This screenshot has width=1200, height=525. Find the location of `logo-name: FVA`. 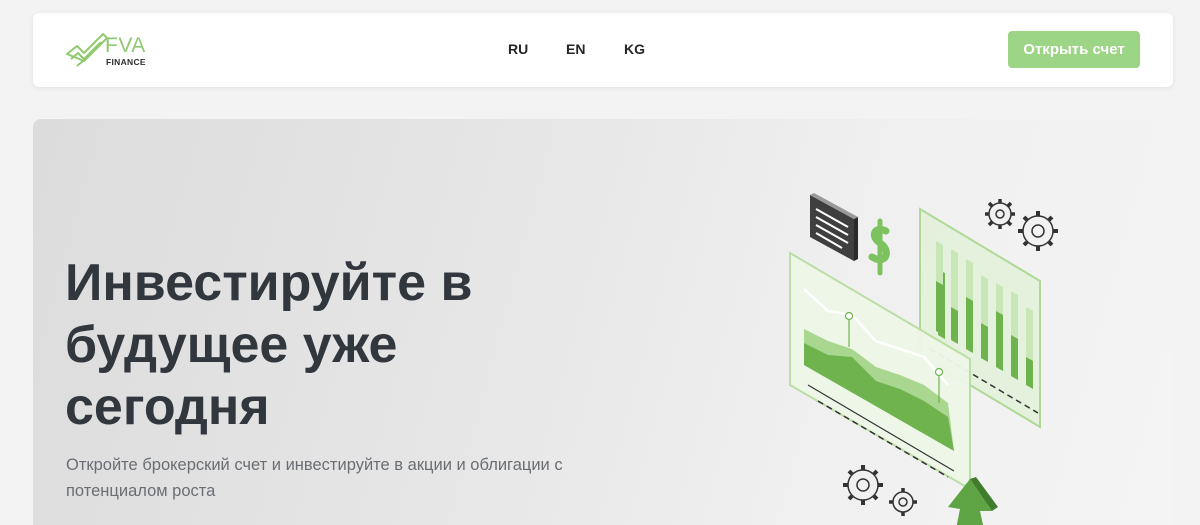

logo-name: FVA is located at coordinates (125, 45).